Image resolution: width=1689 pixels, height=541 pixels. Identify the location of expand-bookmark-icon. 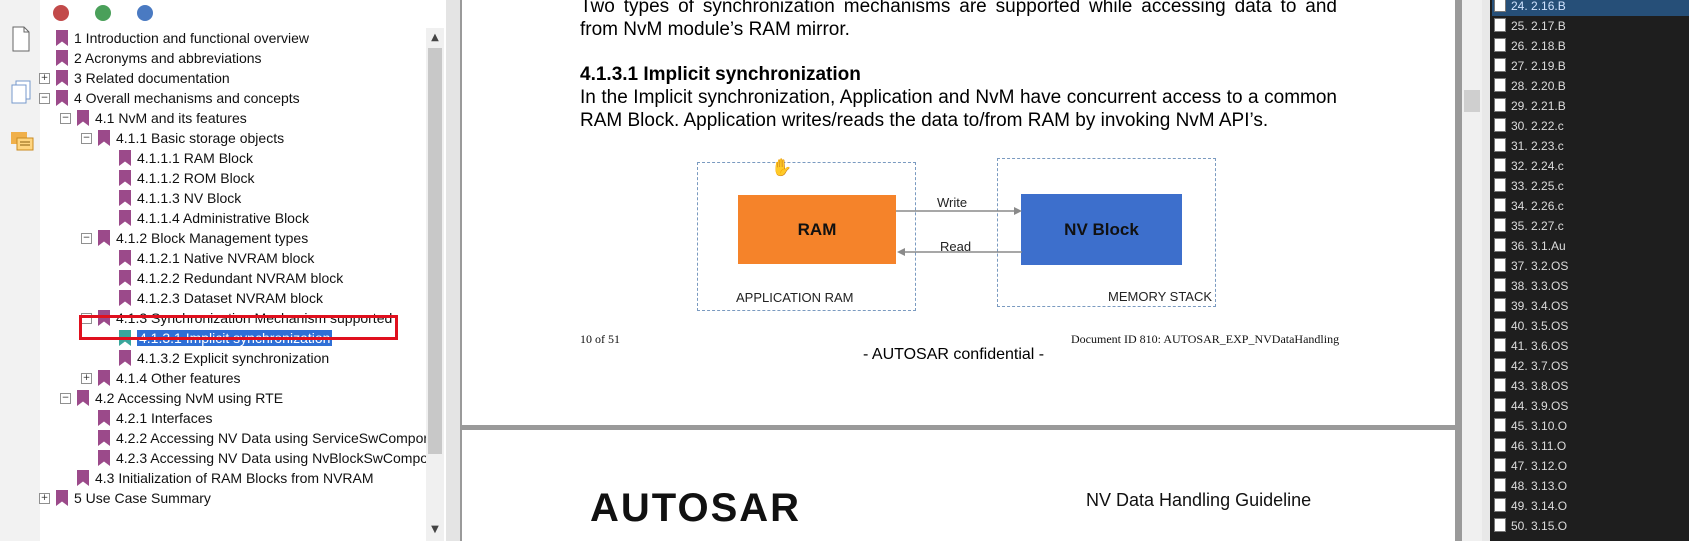
(145, 13).